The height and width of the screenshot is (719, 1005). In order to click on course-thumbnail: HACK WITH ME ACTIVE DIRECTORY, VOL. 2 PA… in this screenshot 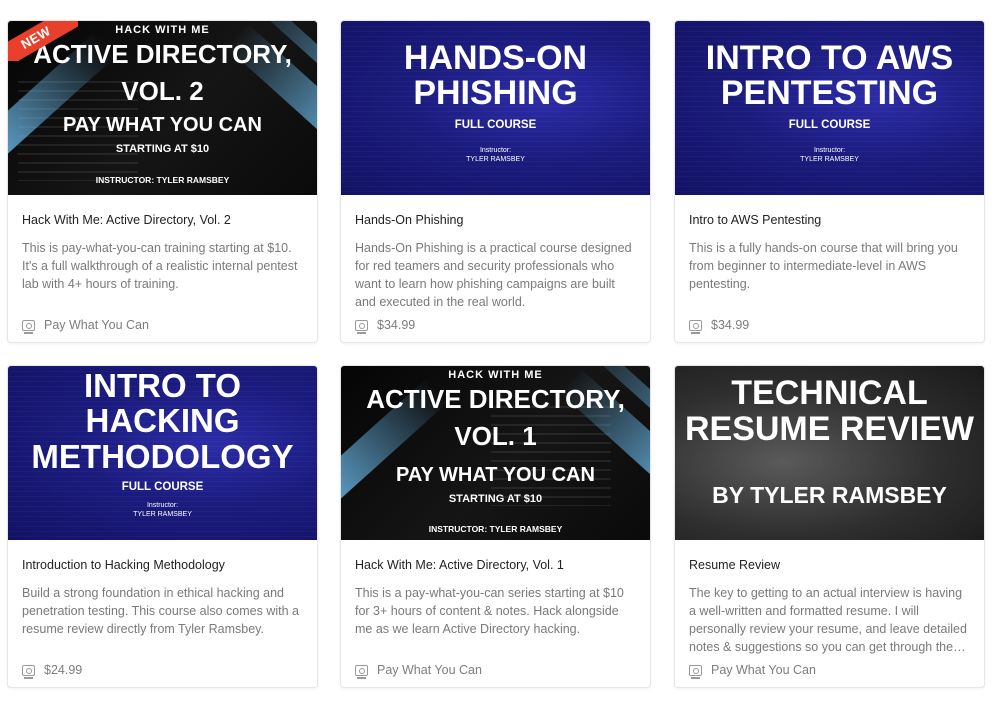, I will do `click(162, 108)`.